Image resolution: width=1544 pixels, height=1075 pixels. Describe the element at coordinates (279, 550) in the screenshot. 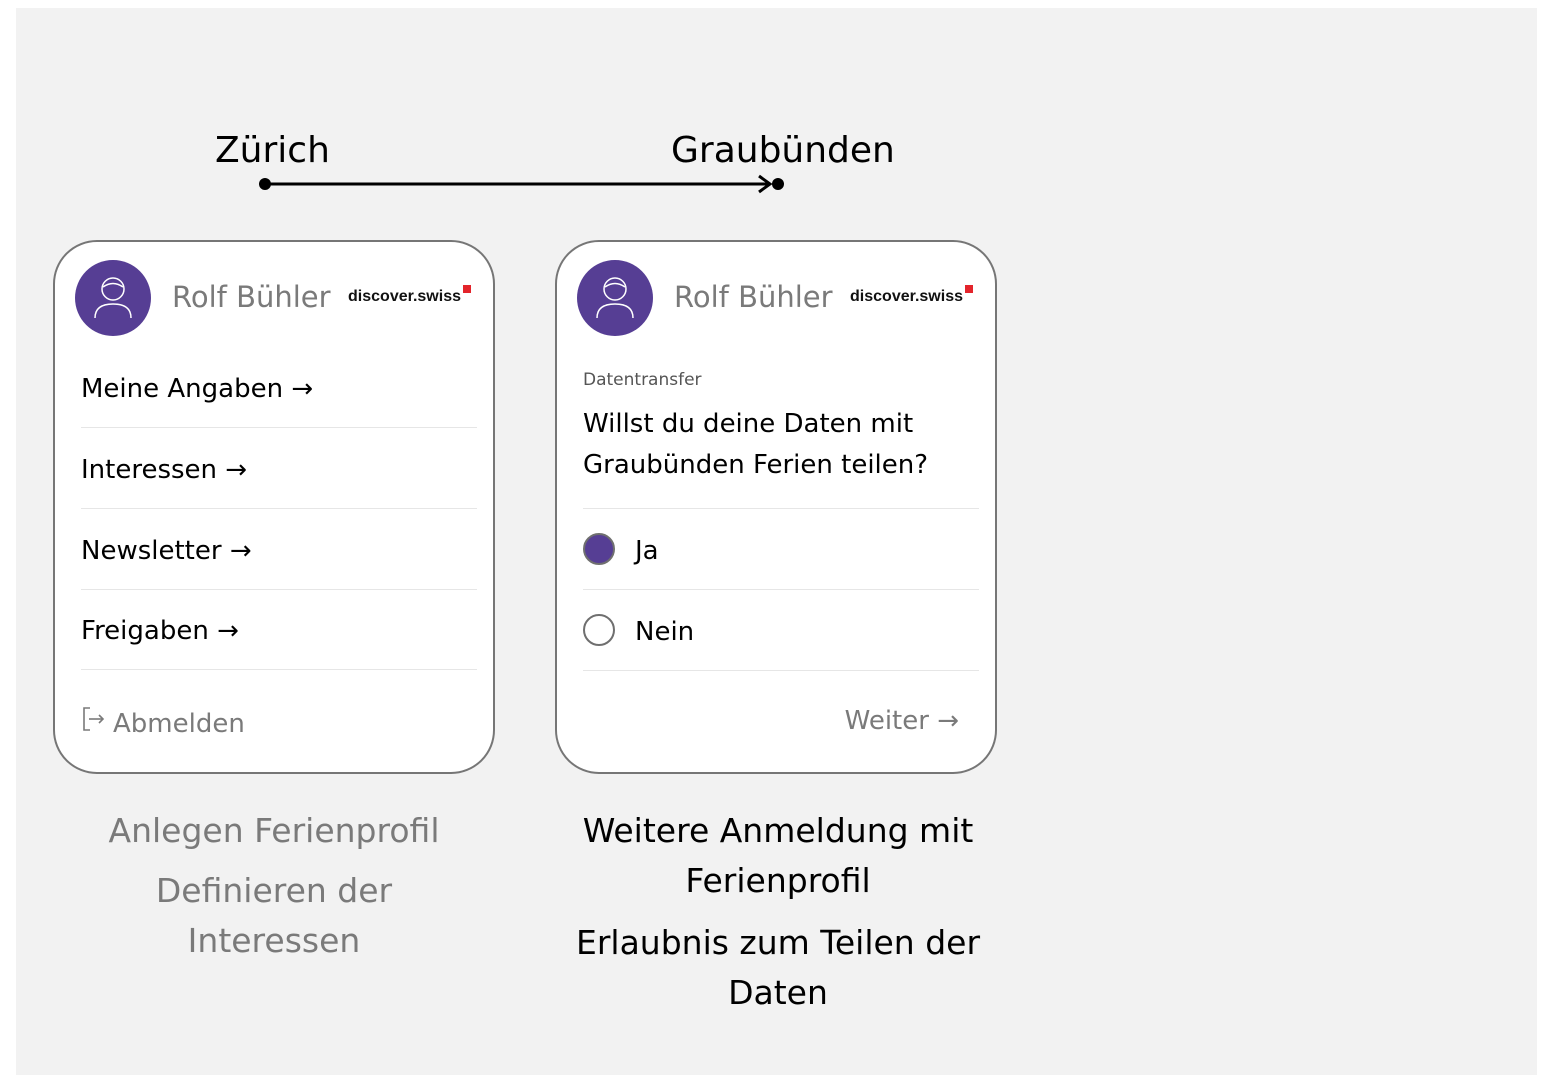

I see `menu-item-newsletter: Newsletter →` at that location.